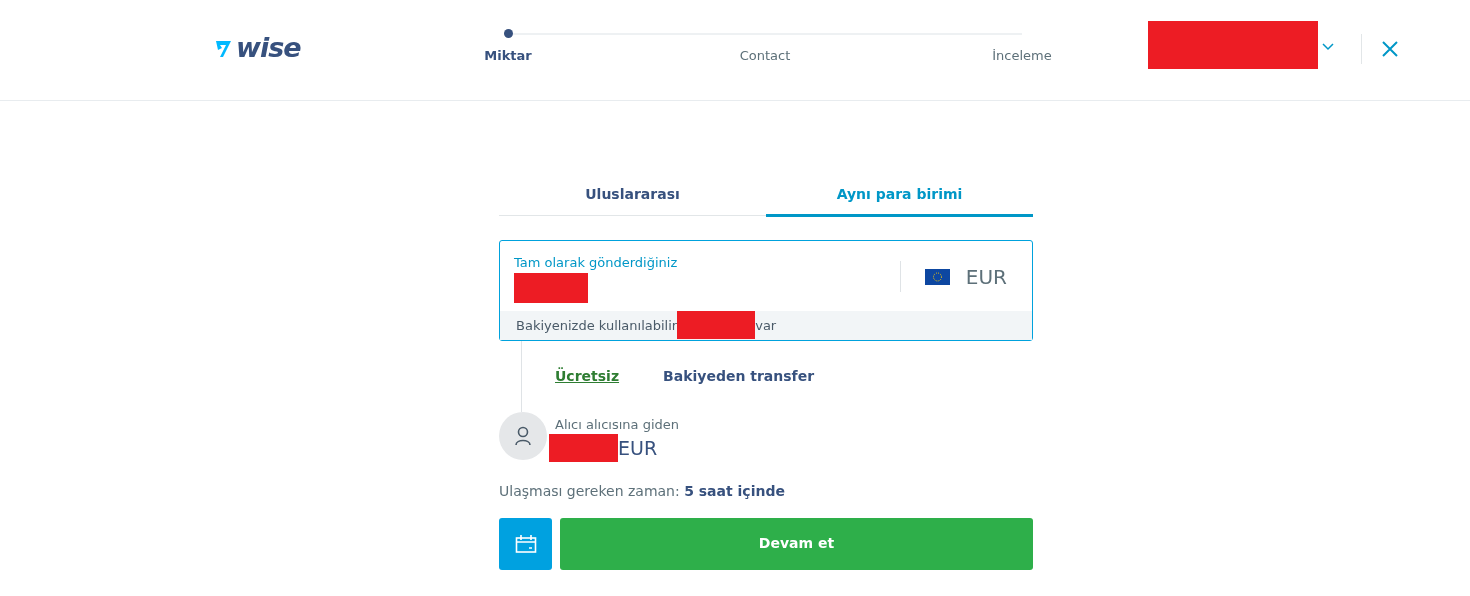  I want to click on arrival-time: Ulaşması gereken zaman: 5 saat içinde, so click(642, 491).